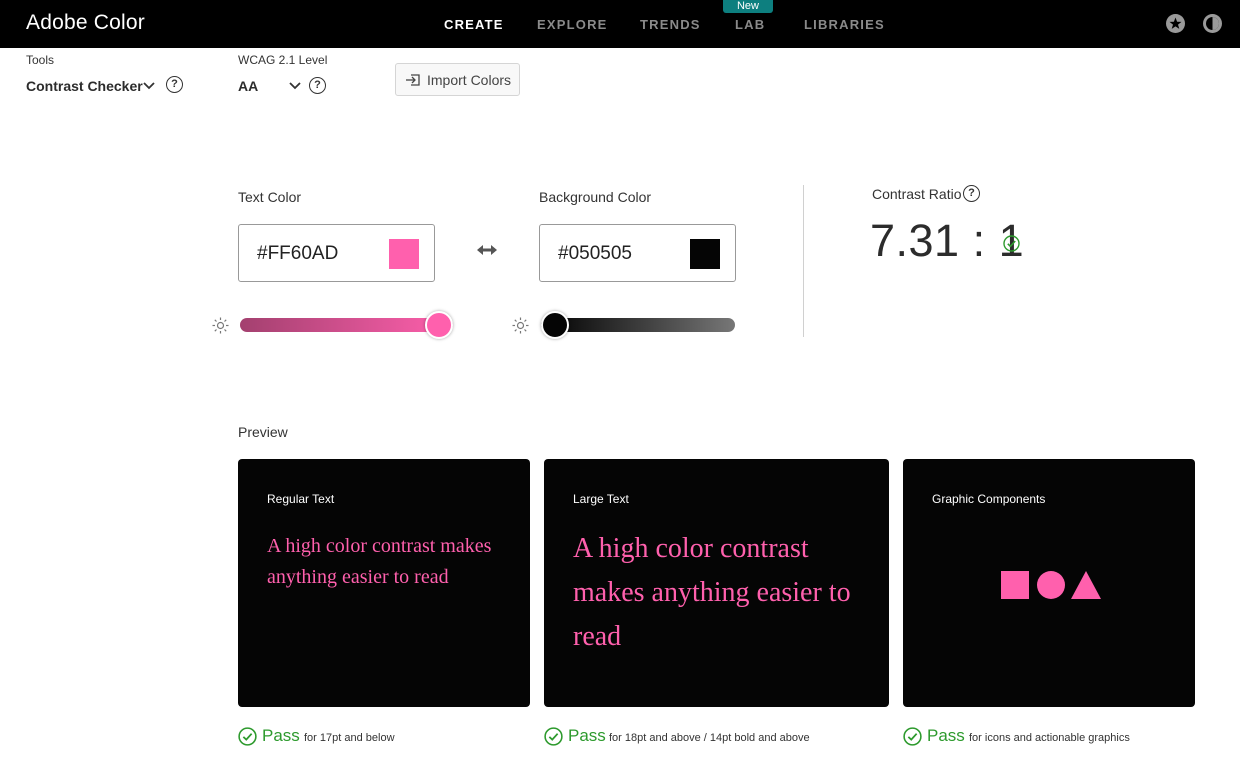 The image size is (1240, 759). What do you see at coordinates (748, 6) in the screenshot?
I see `new-badge: New` at bounding box center [748, 6].